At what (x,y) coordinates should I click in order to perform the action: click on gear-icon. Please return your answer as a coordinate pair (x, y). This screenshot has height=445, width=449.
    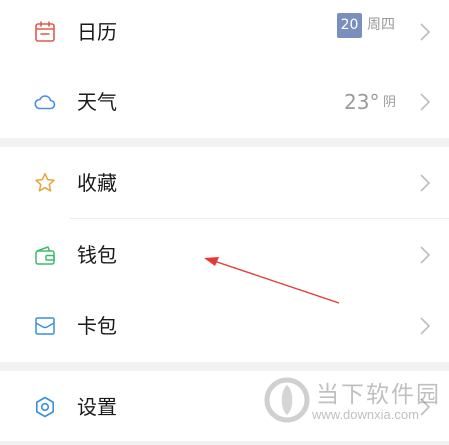
    Looking at the image, I should click on (45, 407).